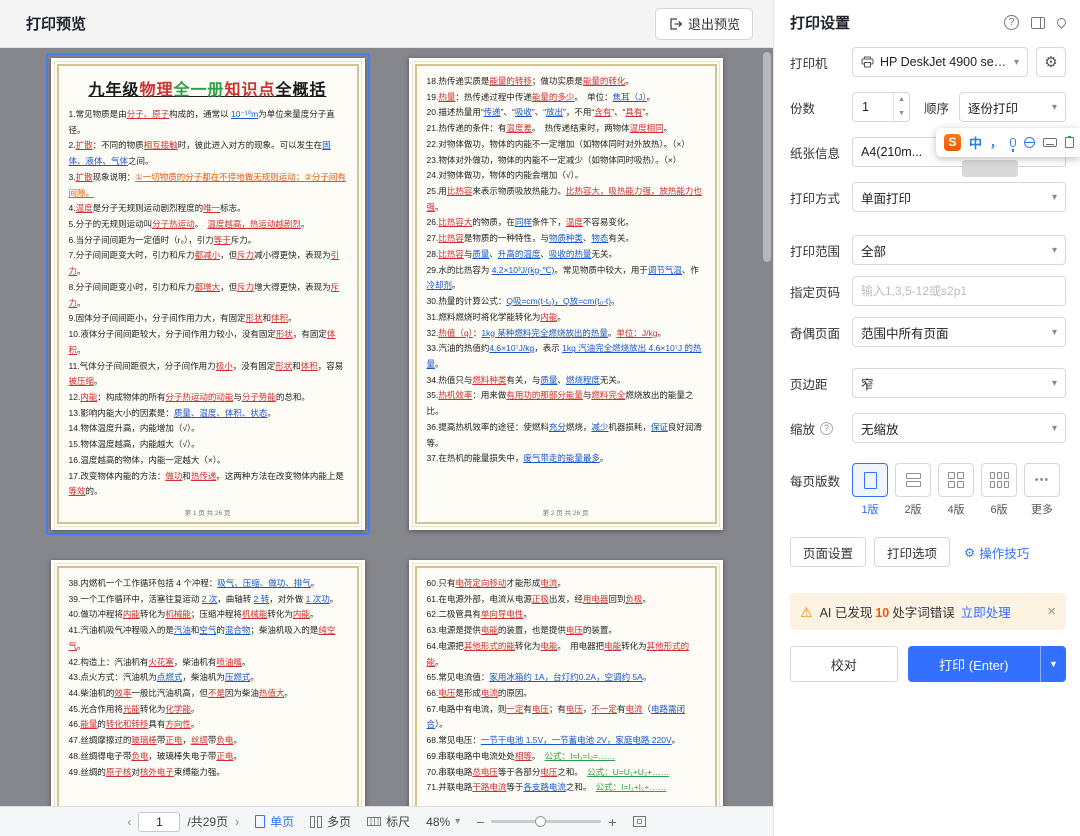 The image size is (1080, 836). I want to click on ai-proofread-notice: ⚠ AI 已发现 10 处字词错误 立即处理 ×, so click(928, 611).